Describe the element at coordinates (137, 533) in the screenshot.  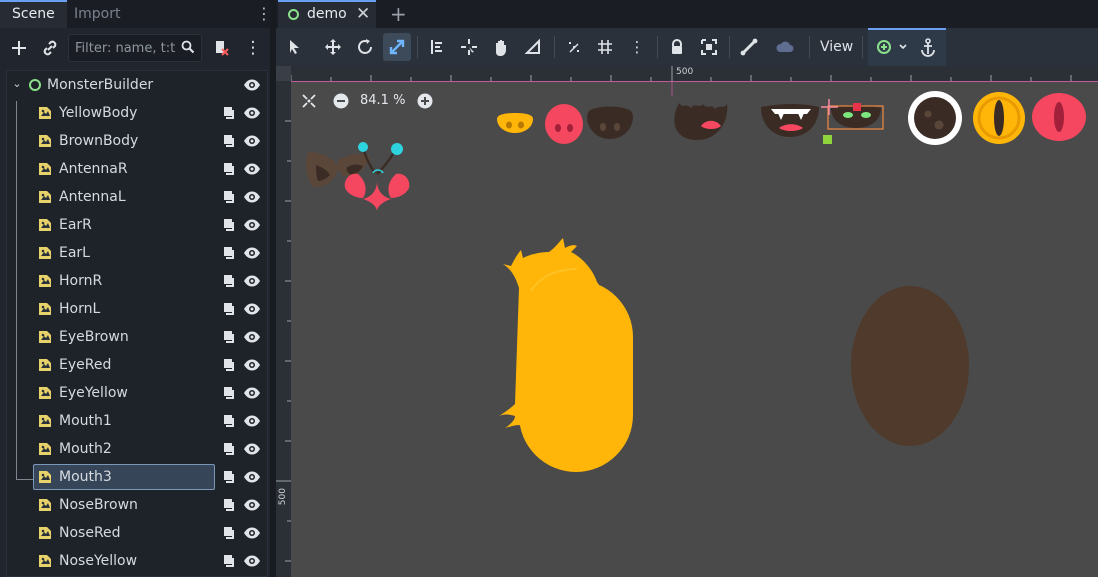
I see `tree-row: NoseRed` at that location.